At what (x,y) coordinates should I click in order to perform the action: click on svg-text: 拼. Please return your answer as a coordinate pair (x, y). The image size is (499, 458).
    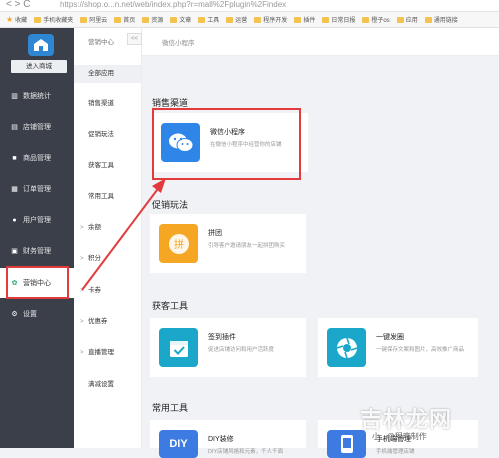
    Looking at the image, I should click on (179, 244).